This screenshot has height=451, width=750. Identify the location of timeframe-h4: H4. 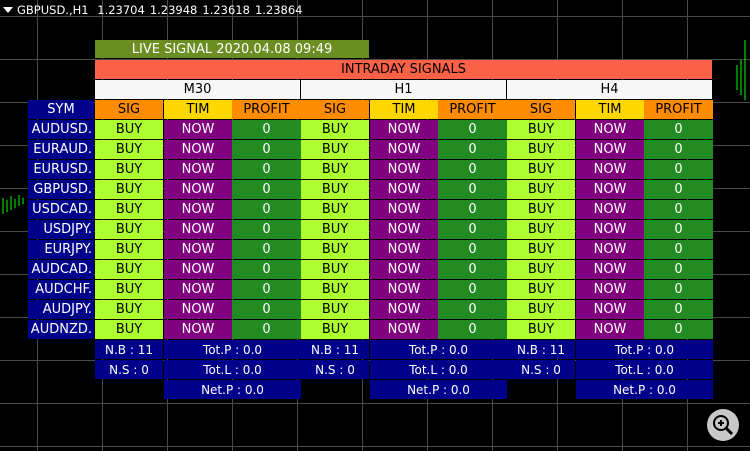
(609, 89).